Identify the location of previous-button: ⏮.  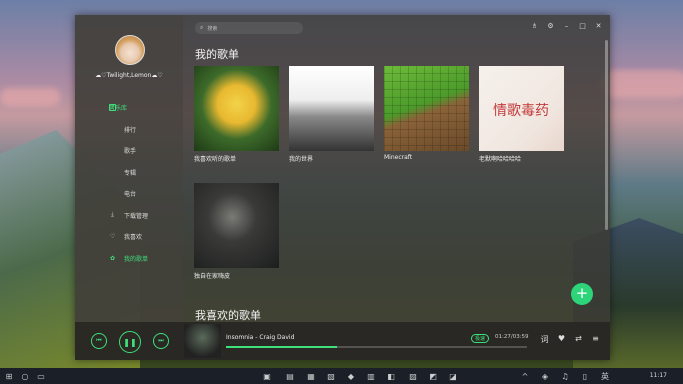
(99, 341).